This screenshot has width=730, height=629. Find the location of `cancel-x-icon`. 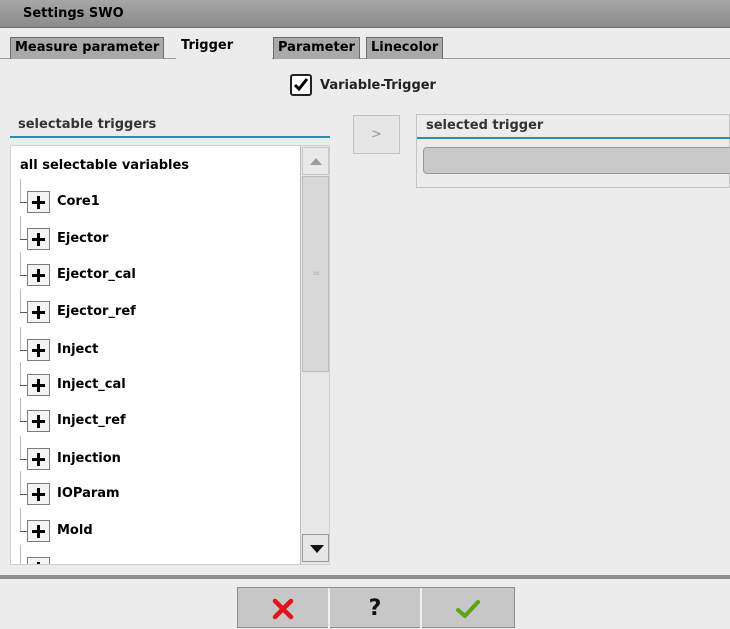

cancel-x-icon is located at coordinates (283, 608).